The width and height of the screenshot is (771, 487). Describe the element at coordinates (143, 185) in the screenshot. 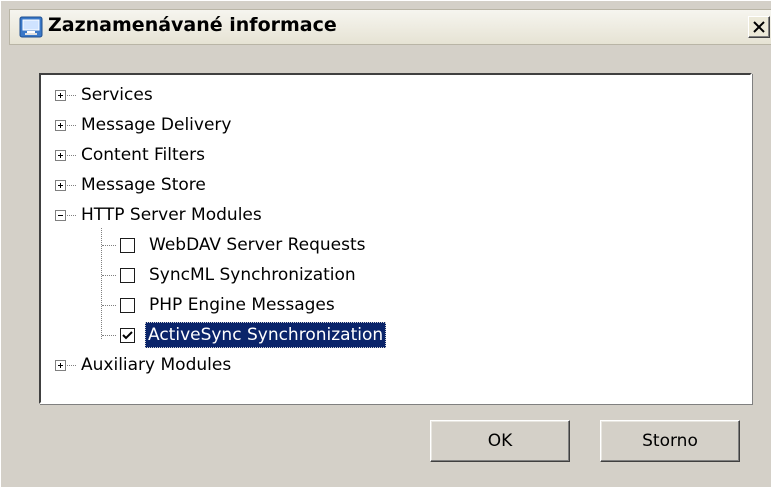

I see `tree-item-label: Message Store` at that location.